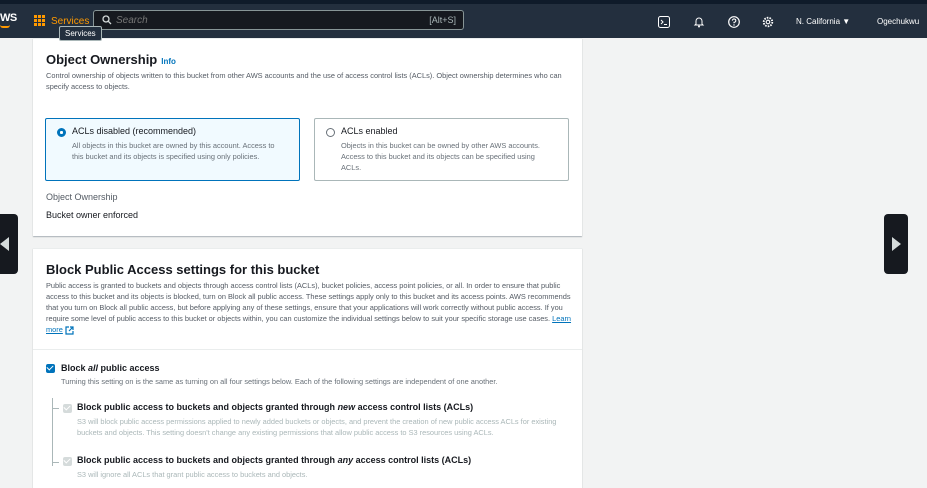 This screenshot has height=488, width=927. Describe the element at coordinates (67, 408) in the screenshot. I see `block-new-acls-checkbox` at that location.